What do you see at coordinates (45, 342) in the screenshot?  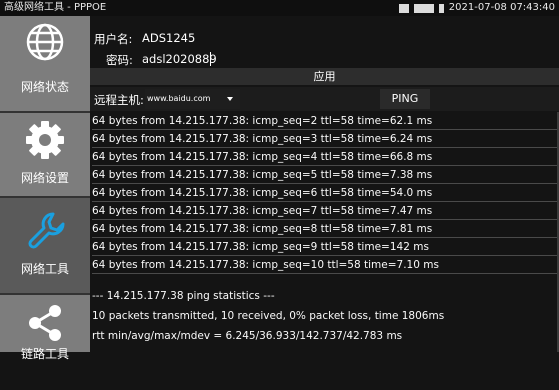 I see `sidebar-item-link-tools: 链路工具` at bounding box center [45, 342].